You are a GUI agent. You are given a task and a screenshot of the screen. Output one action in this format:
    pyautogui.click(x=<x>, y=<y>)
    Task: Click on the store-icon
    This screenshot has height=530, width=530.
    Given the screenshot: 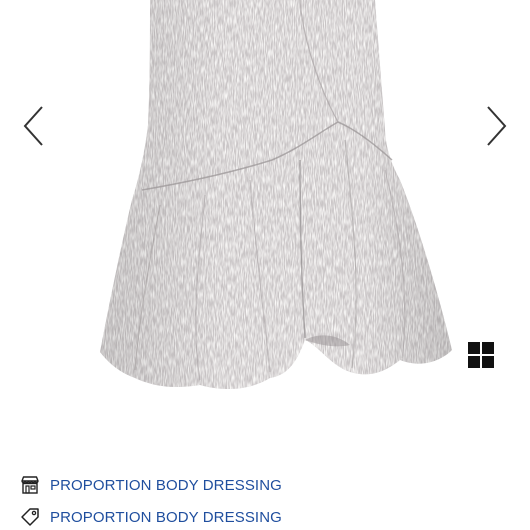 What is the action you would take?
    pyautogui.click(x=30, y=485)
    